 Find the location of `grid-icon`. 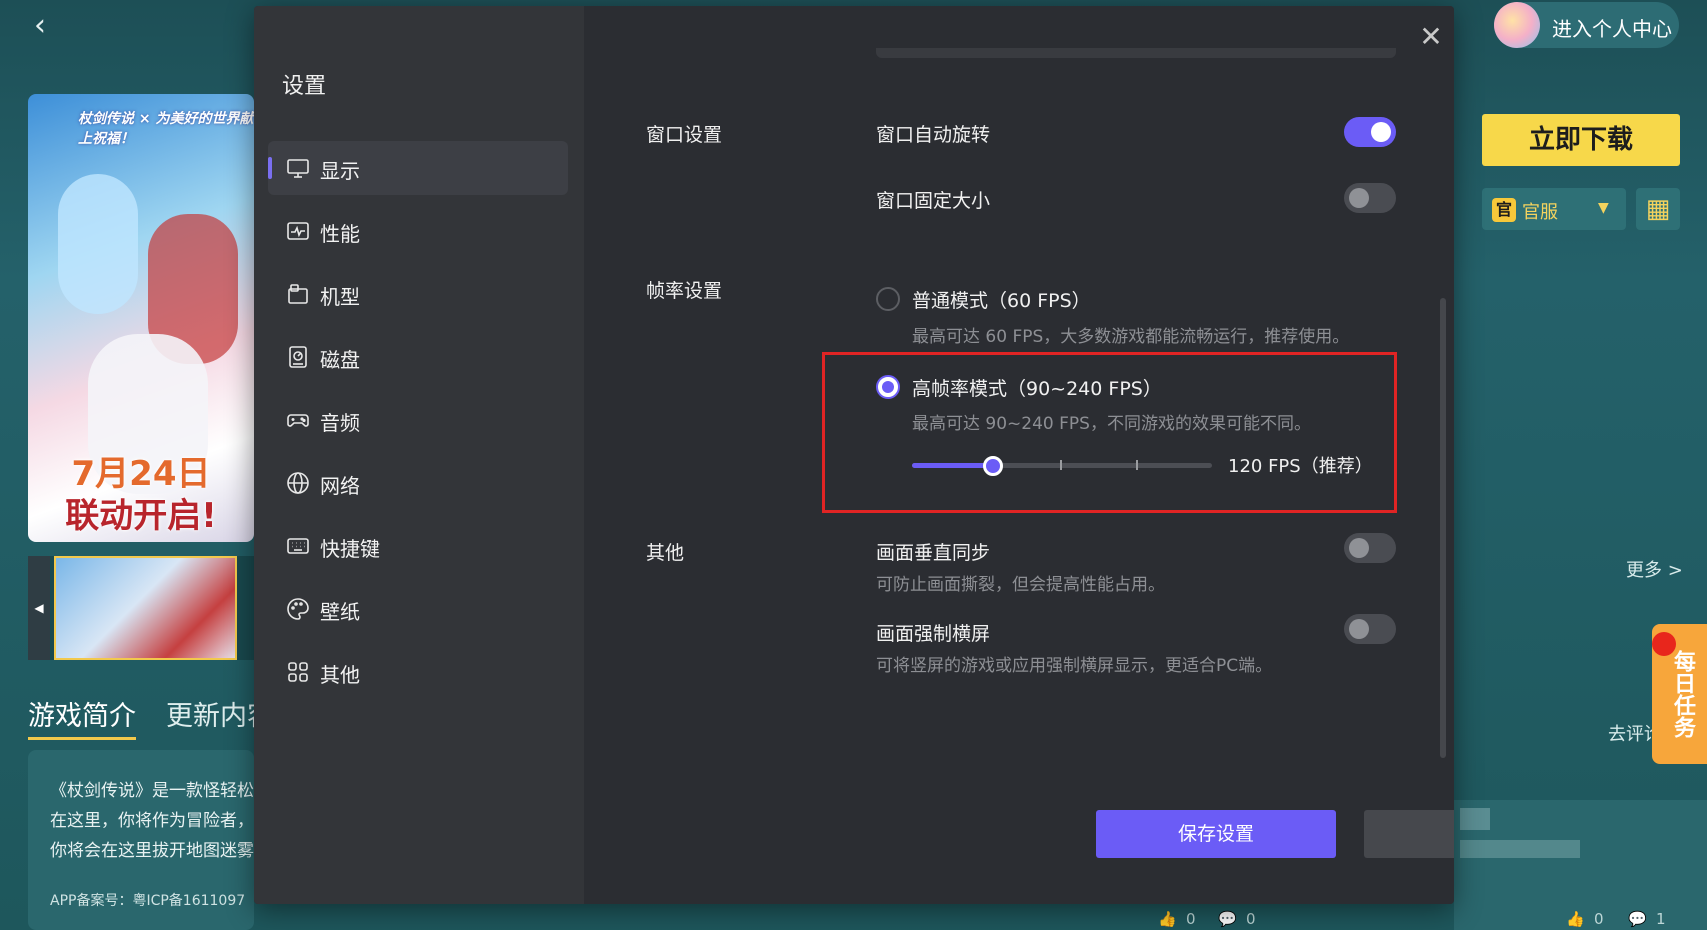

grid-icon is located at coordinates (298, 672).